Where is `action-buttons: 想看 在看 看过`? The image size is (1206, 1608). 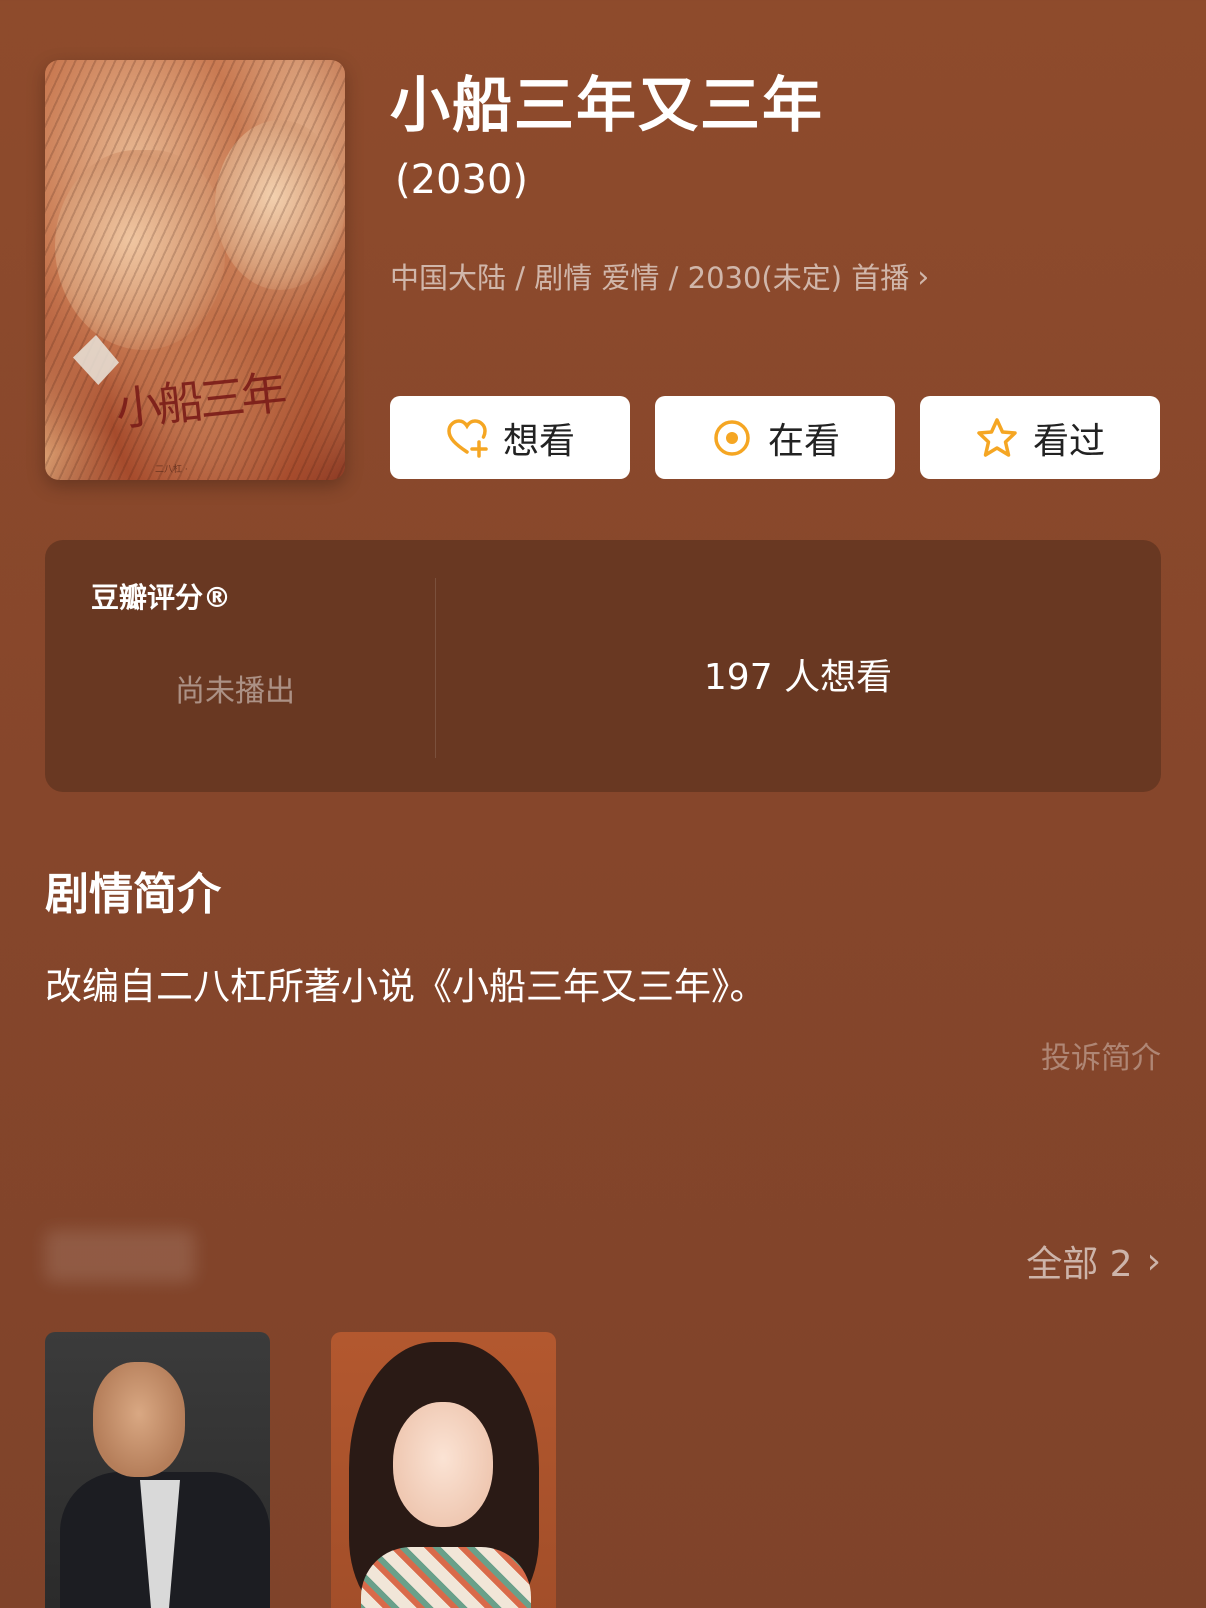 action-buttons: 想看 在看 看过 is located at coordinates (775, 437).